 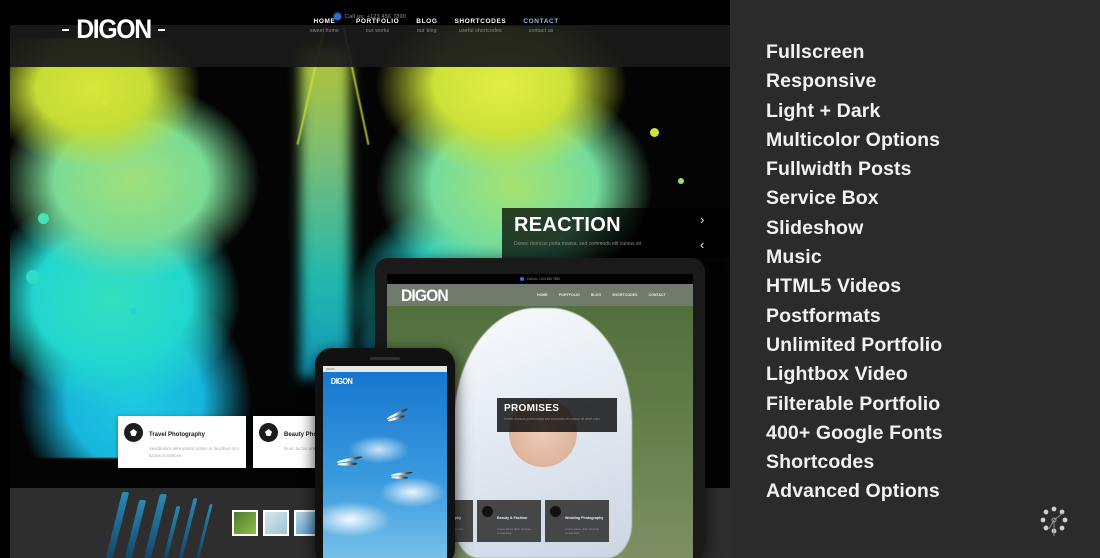 What do you see at coordinates (815, 52) in the screenshot?
I see `feature-item: Fullscreen` at bounding box center [815, 52].